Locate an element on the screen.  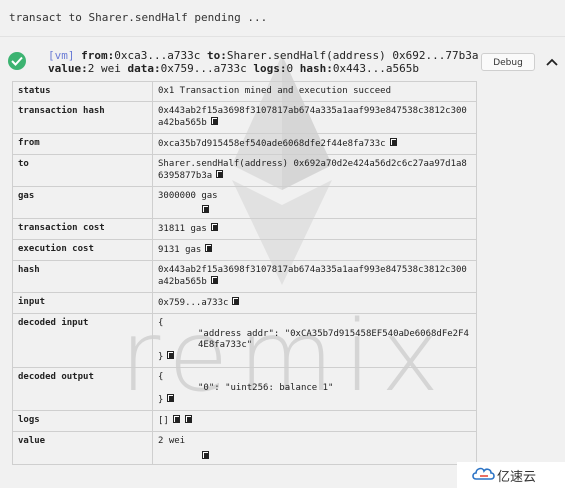
table-row: value 2 wei is located at coordinates (244, 448).